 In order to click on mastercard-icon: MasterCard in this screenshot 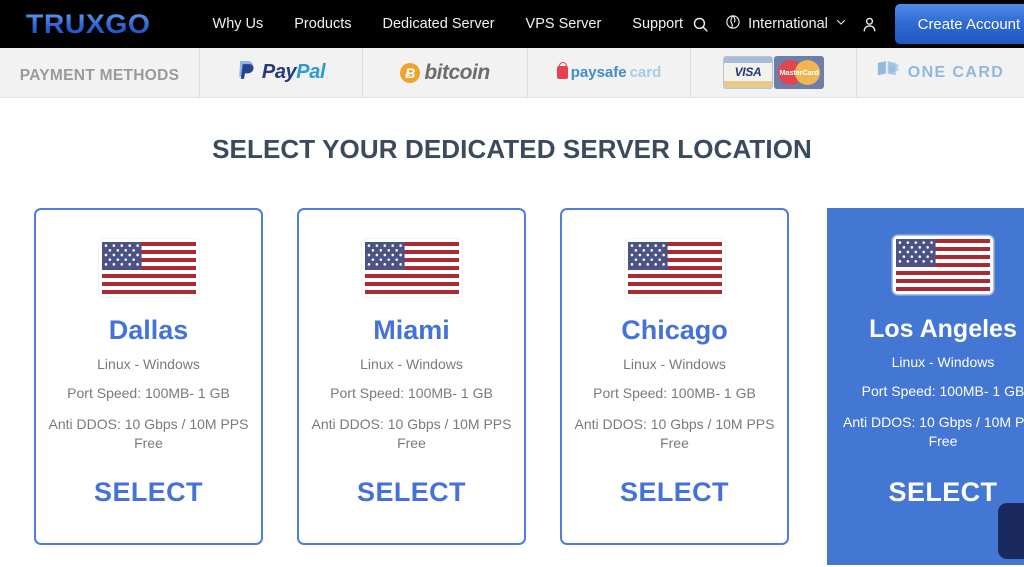, I will do `click(799, 72)`.